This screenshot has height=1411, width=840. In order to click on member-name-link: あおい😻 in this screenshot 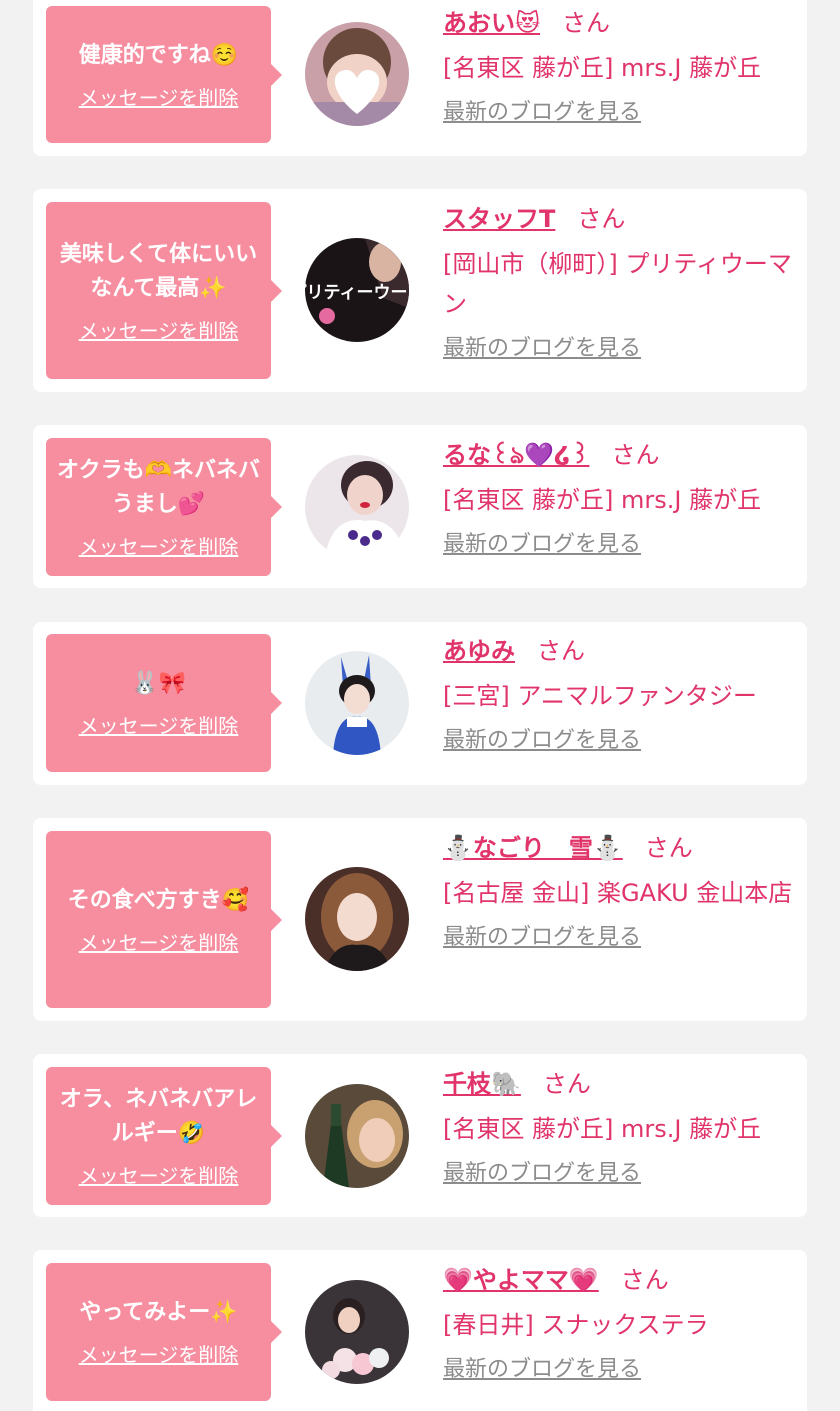, I will do `click(491, 23)`.